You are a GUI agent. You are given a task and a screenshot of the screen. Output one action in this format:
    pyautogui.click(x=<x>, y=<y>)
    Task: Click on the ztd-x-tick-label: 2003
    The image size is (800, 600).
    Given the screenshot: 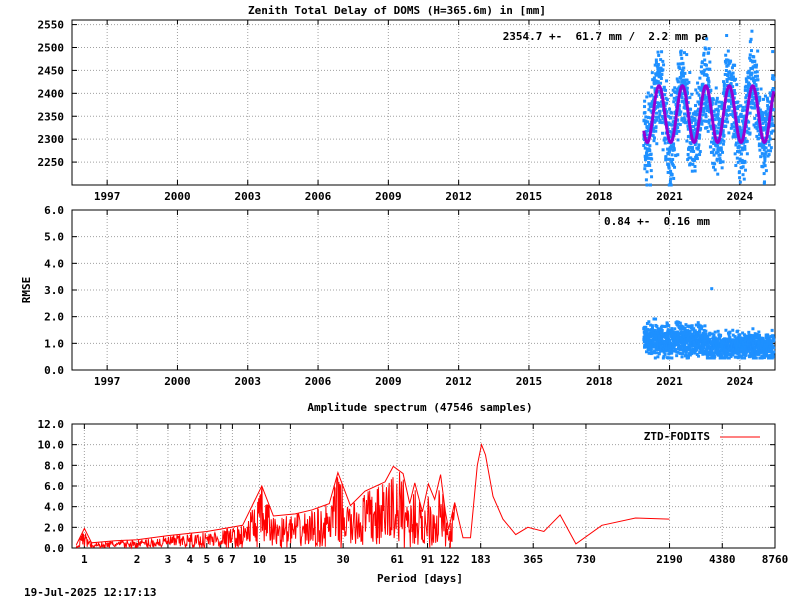 What is the action you would take?
    pyautogui.click(x=248, y=196)
    